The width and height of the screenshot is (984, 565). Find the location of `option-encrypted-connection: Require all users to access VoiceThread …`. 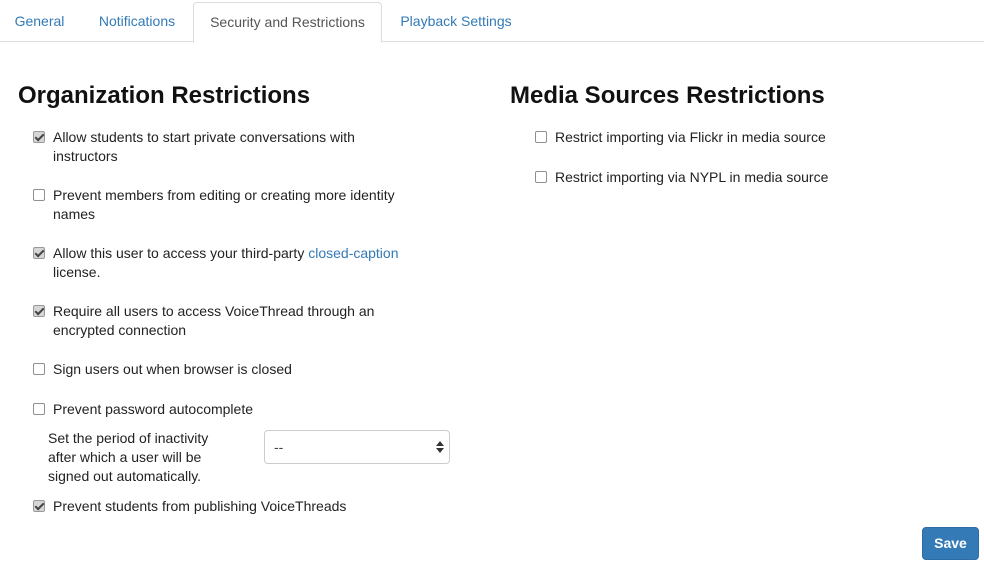

option-encrypted-connection: Require all users to access VoiceThread … is located at coordinates (218, 321).